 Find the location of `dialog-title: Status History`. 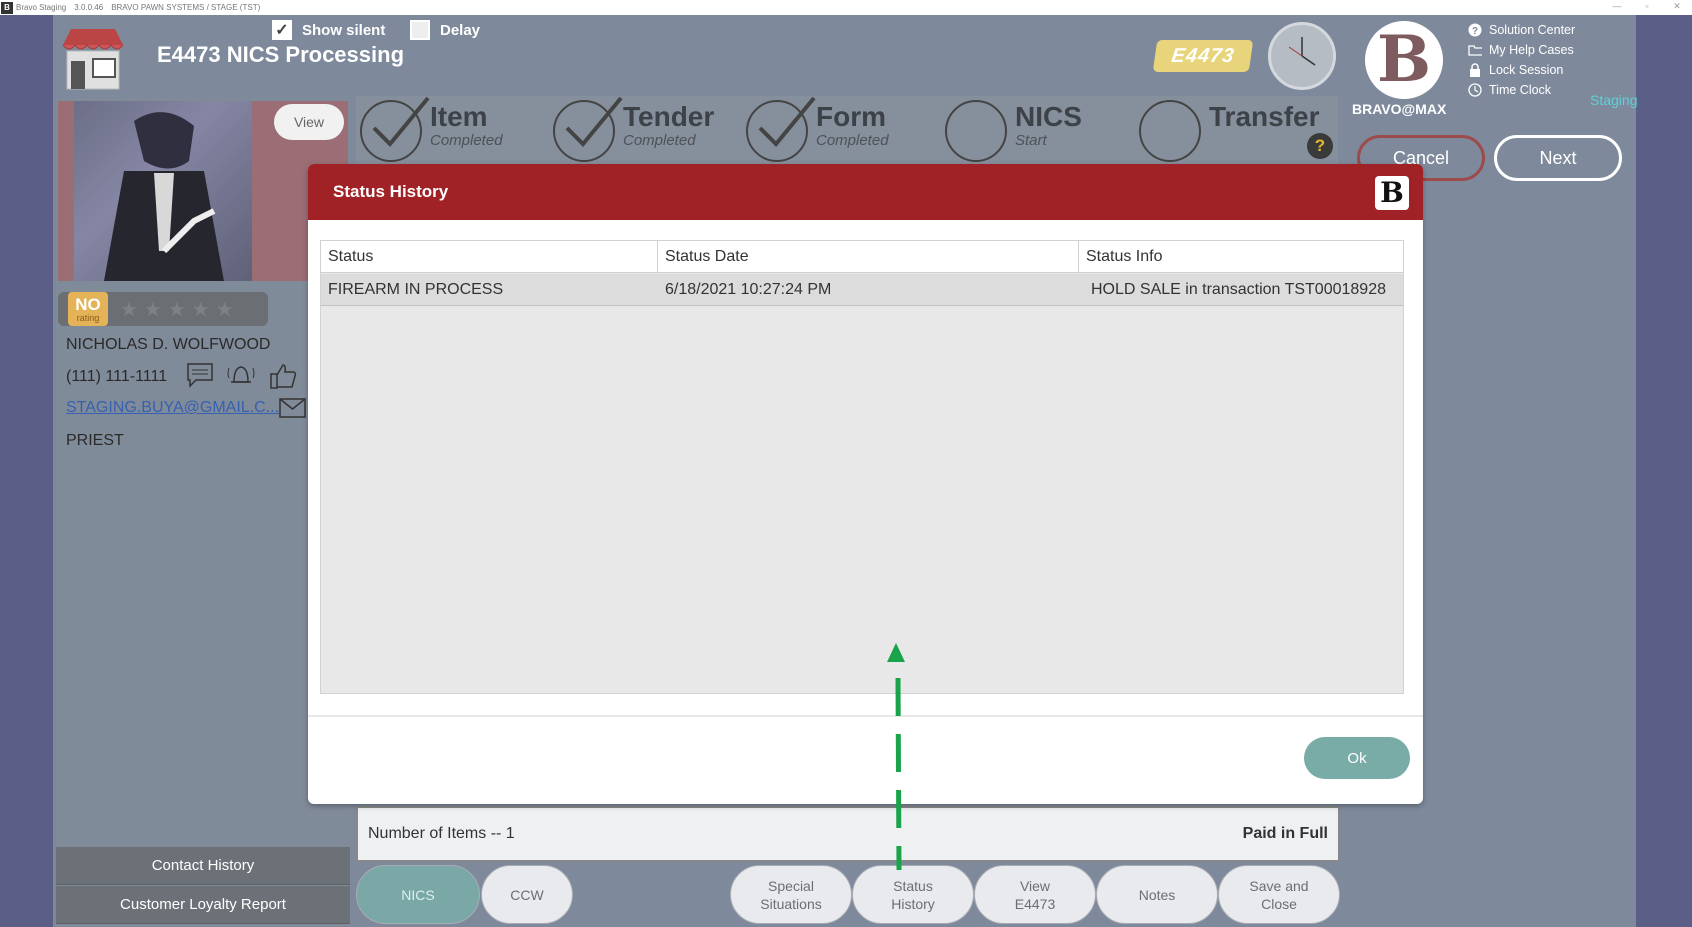

dialog-title: Status History is located at coordinates (391, 191).